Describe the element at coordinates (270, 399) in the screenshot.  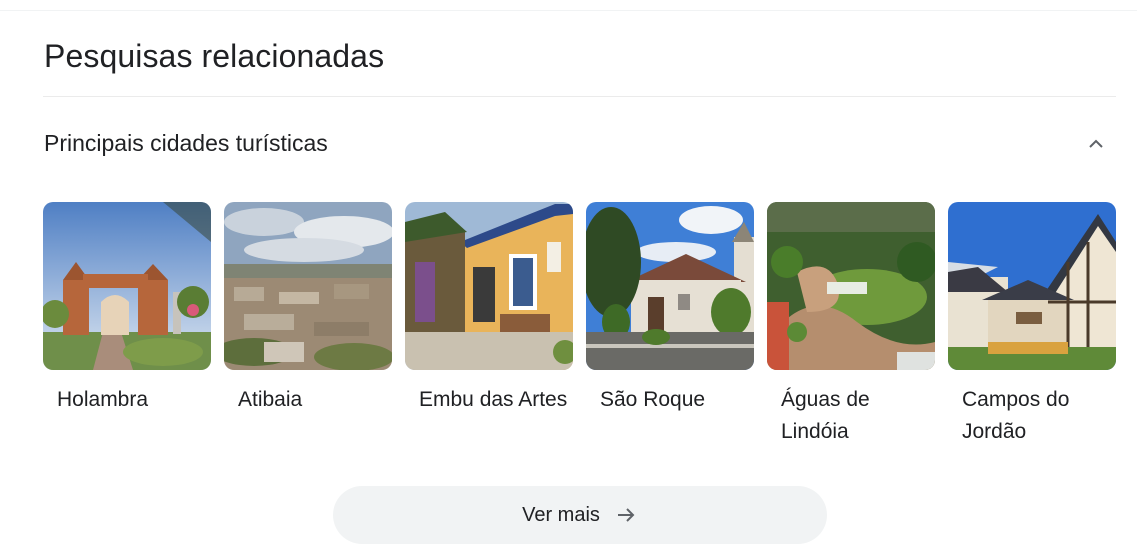
I see `city-name: Atibaia` at that location.